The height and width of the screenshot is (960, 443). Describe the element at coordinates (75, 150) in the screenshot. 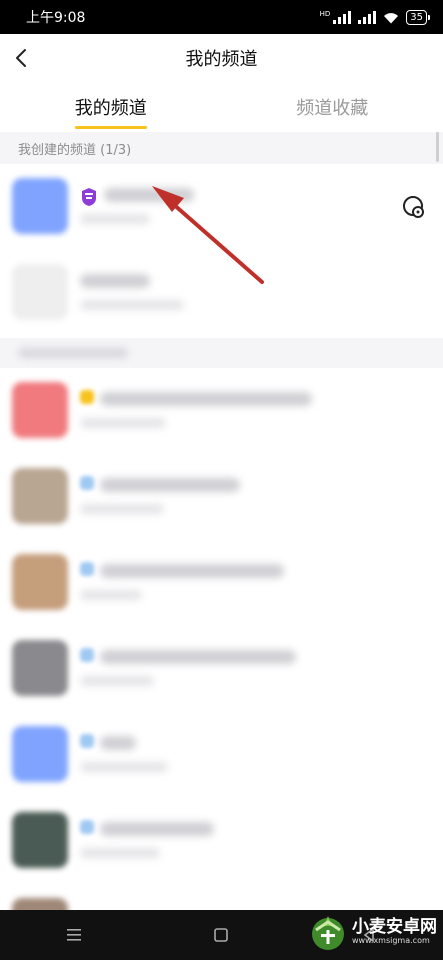

I see `section-title: 我创建的频道 (1/3)` at that location.